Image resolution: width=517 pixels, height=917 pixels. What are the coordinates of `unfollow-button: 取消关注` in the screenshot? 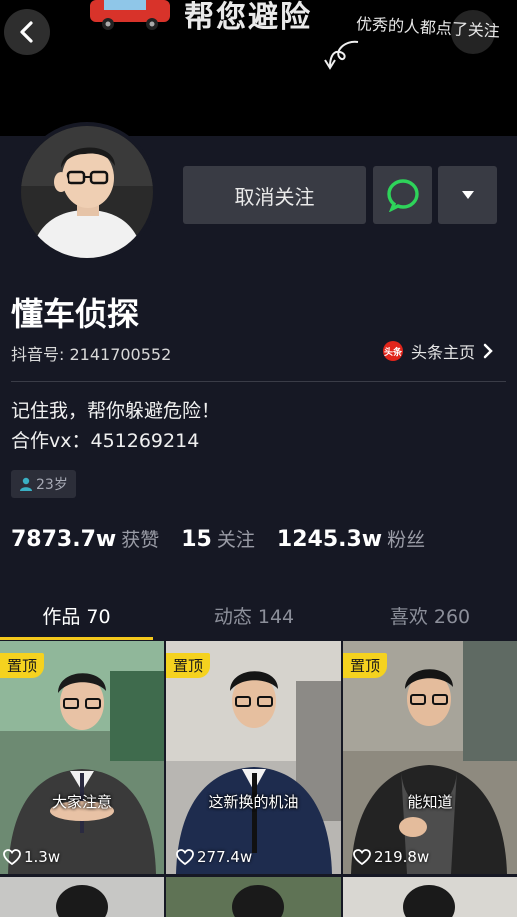 It's located at (274, 195).